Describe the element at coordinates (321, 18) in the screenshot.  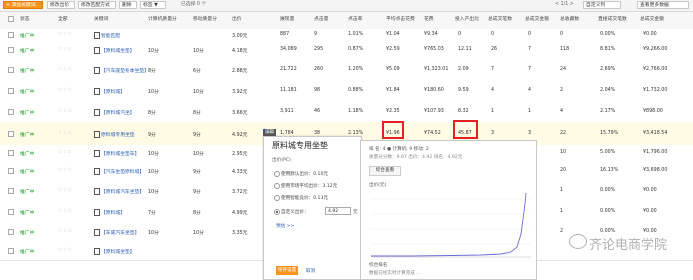
I see `col-clicks: 点击量` at that location.